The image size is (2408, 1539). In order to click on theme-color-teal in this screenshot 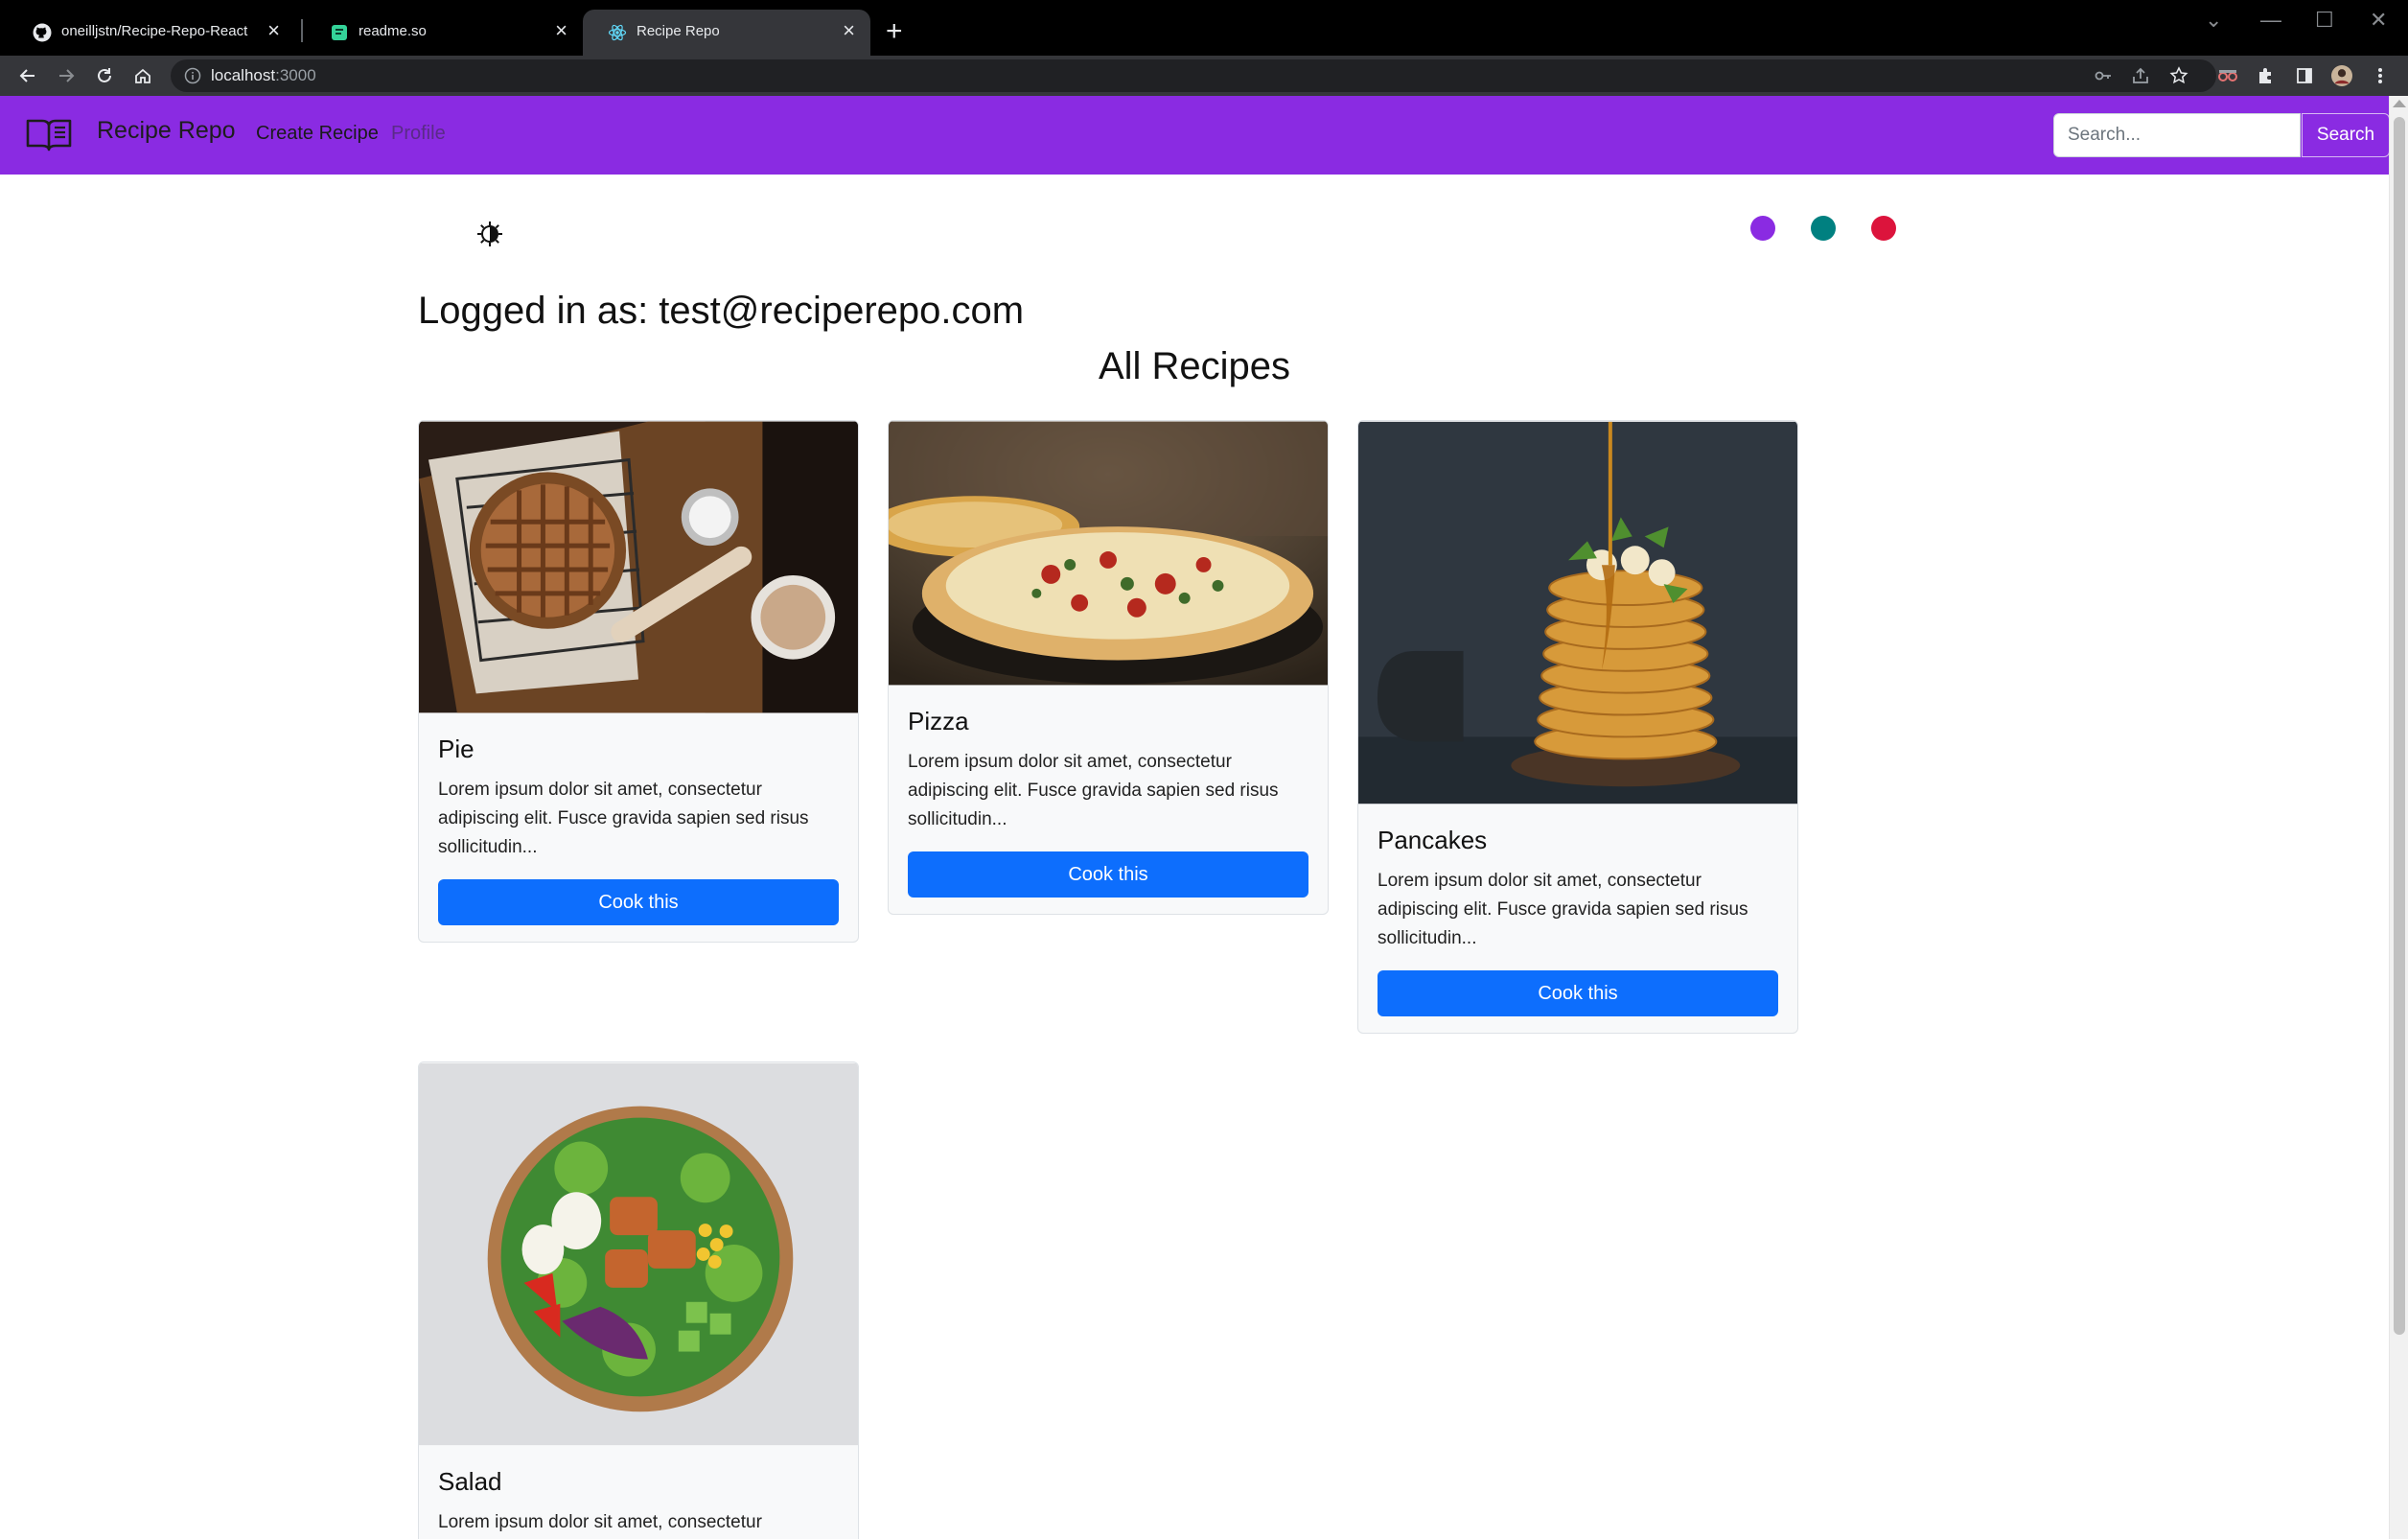, I will do `click(1823, 228)`.